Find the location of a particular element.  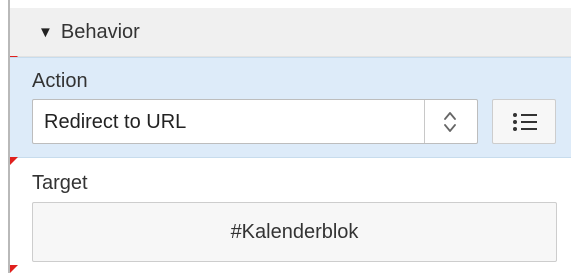

top-strip is located at coordinates (290, 4).